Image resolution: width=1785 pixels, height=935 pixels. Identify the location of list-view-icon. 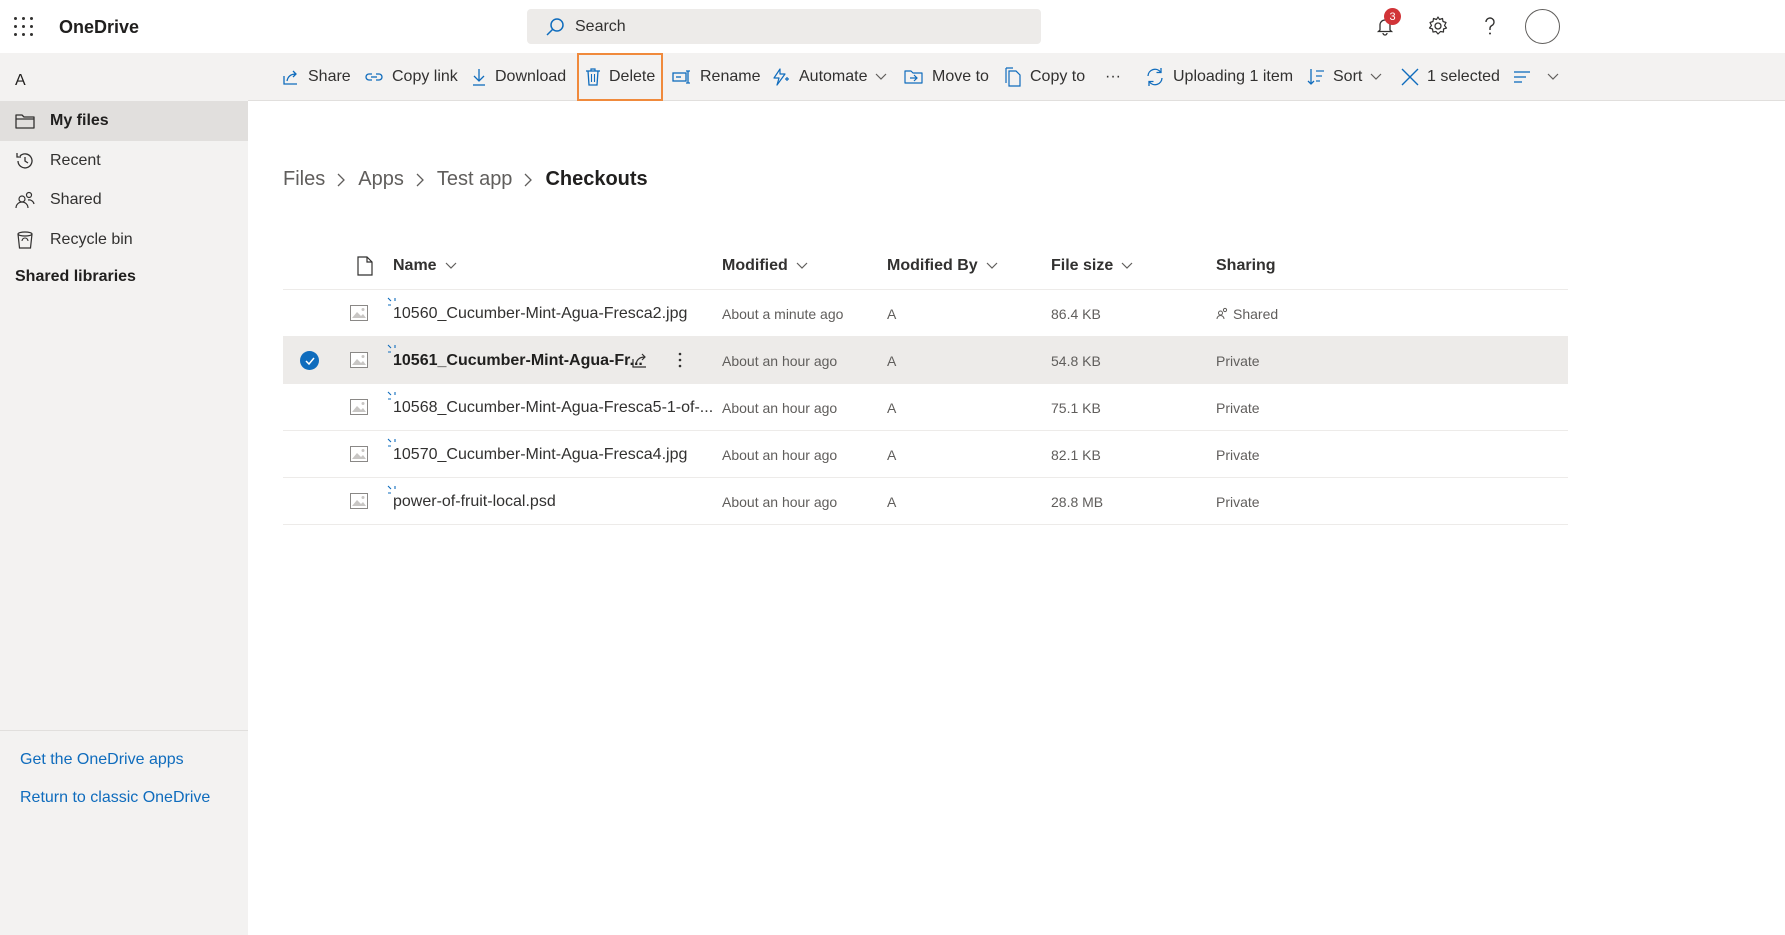
(1522, 77).